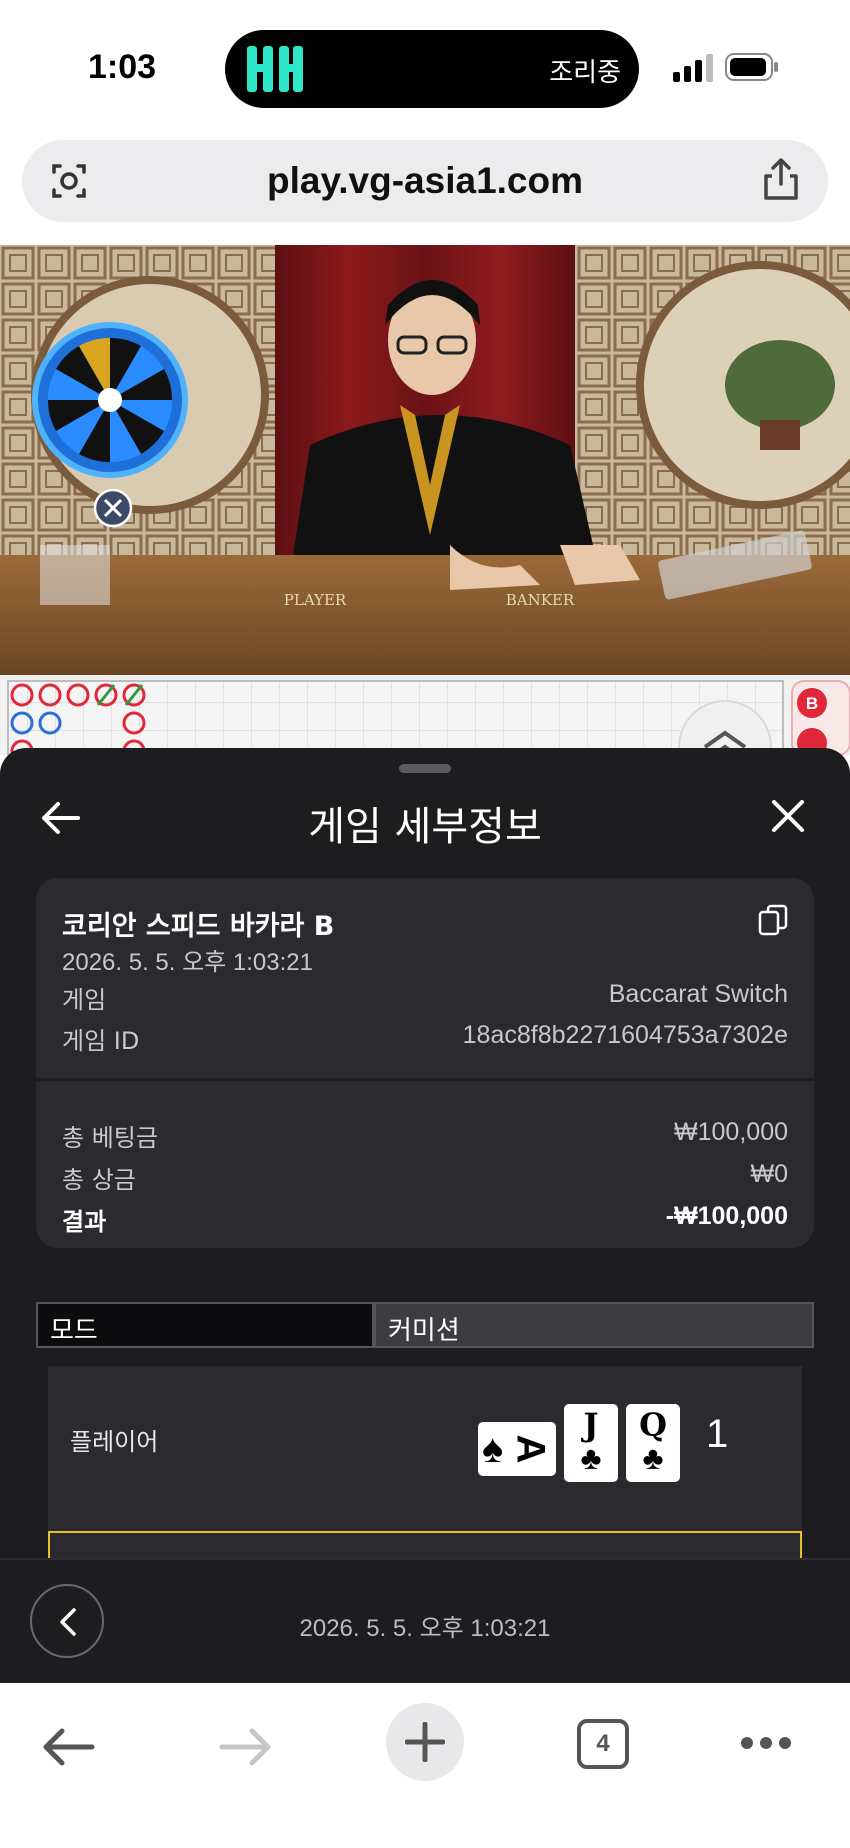 The image size is (850, 1848). What do you see at coordinates (84, 1000) in the screenshot?
I see `game-label: 게임` at bounding box center [84, 1000].